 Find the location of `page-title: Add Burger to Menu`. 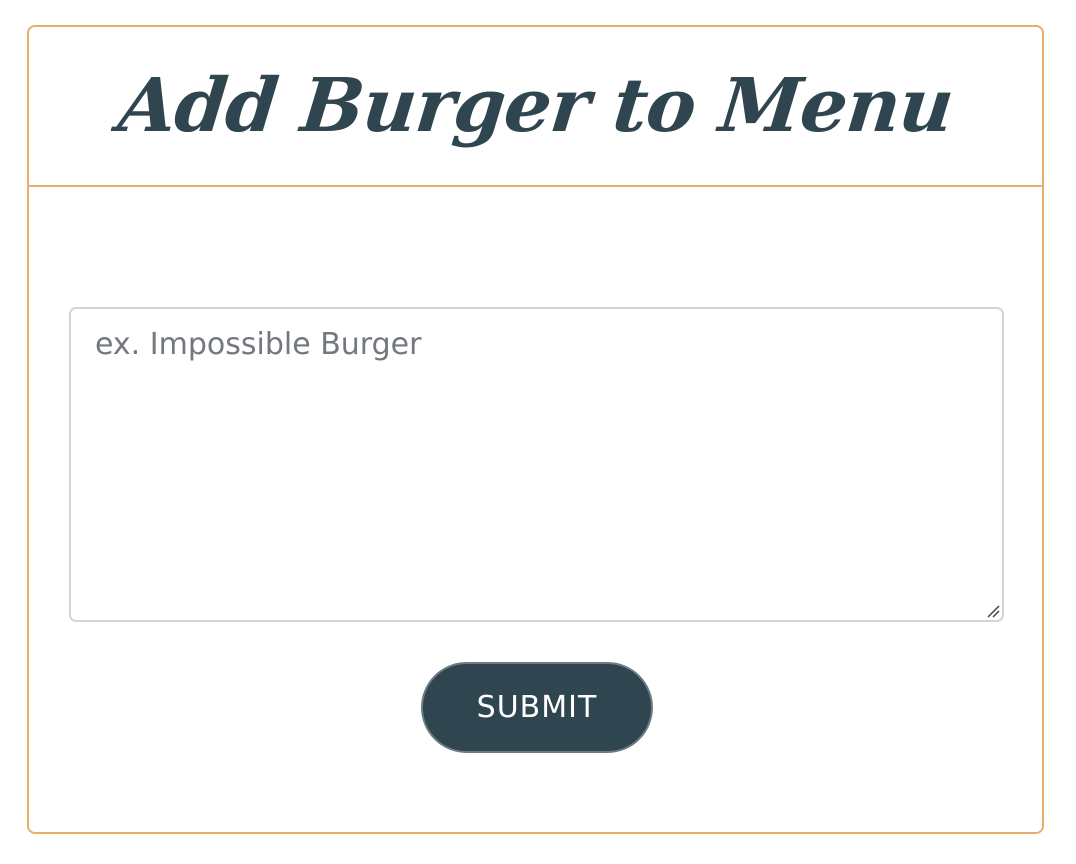

page-title: Add Burger to Menu is located at coordinates (535, 106).